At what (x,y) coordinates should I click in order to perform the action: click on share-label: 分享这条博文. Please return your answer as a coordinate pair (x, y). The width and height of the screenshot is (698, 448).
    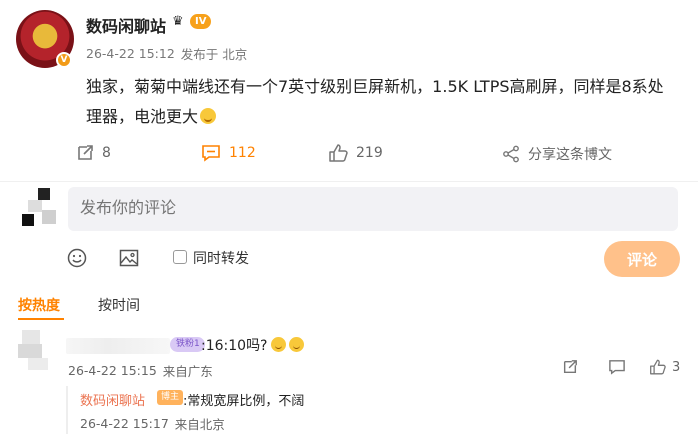
    Looking at the image, I should click on (570, 155).